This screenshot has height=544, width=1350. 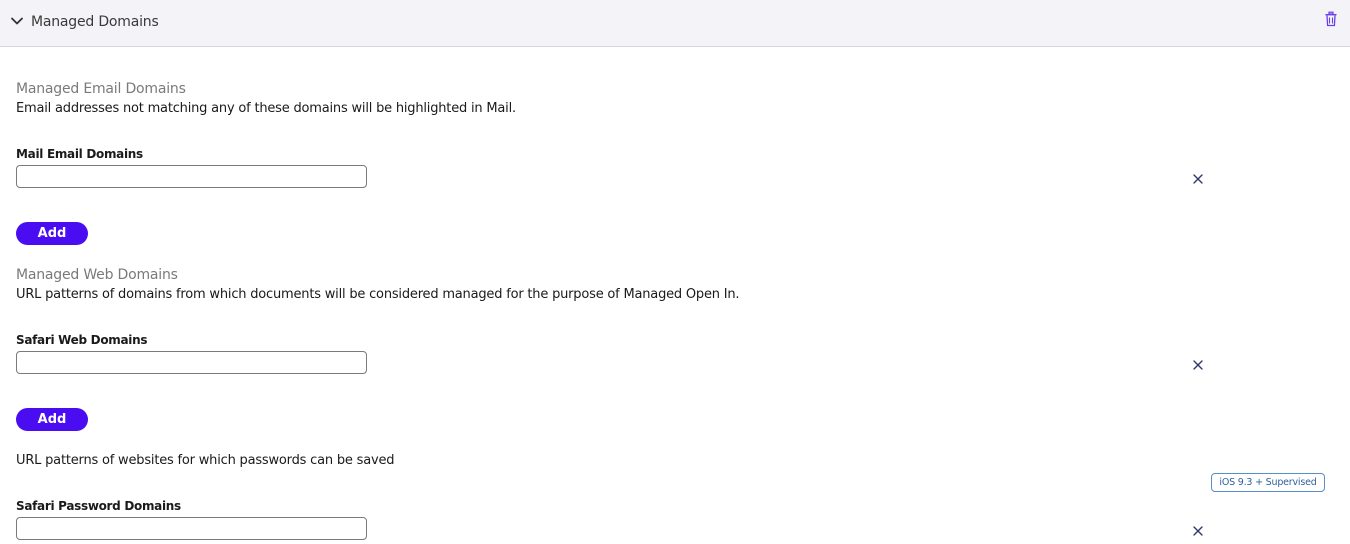 I want to click on remove-web-domain-icon, so click(x=1198, y=365).